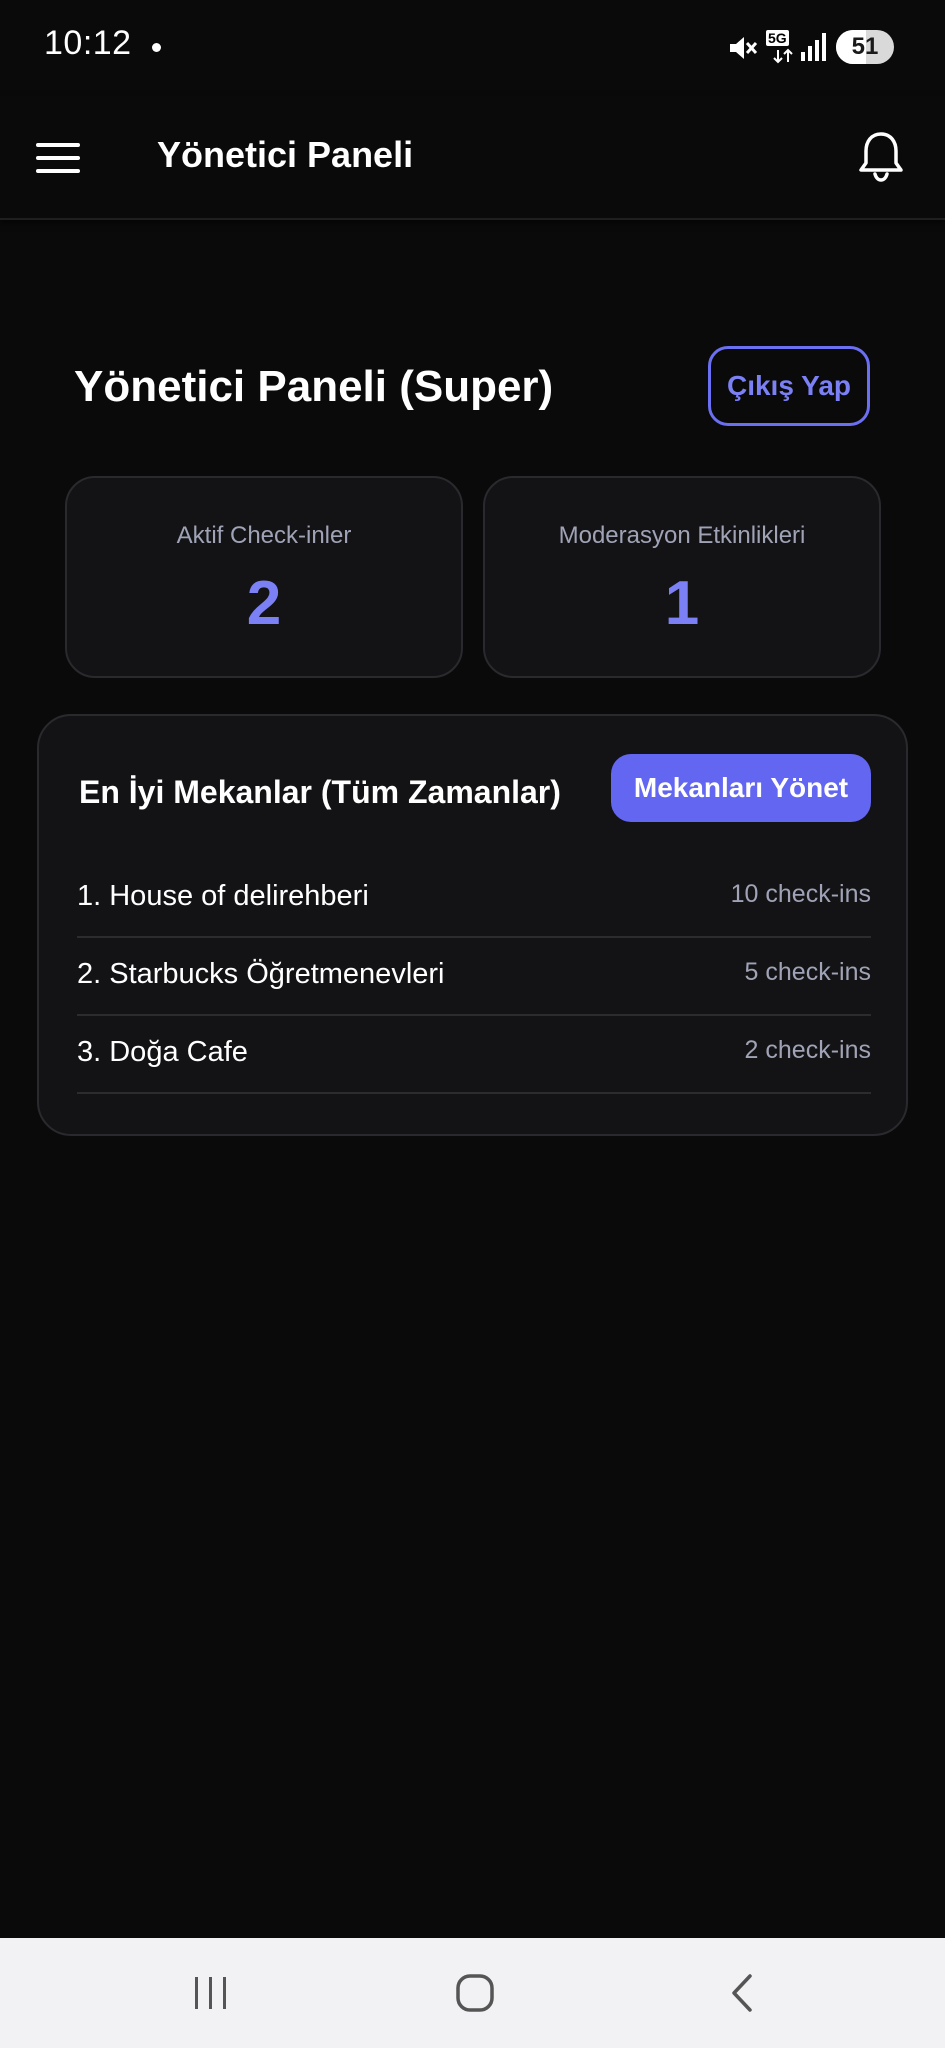 The image size is (945, 2048). Describe the element at coordinates (264, 535) in the screenshot. I see `stat-label: Aktif Check-inler` at that location.